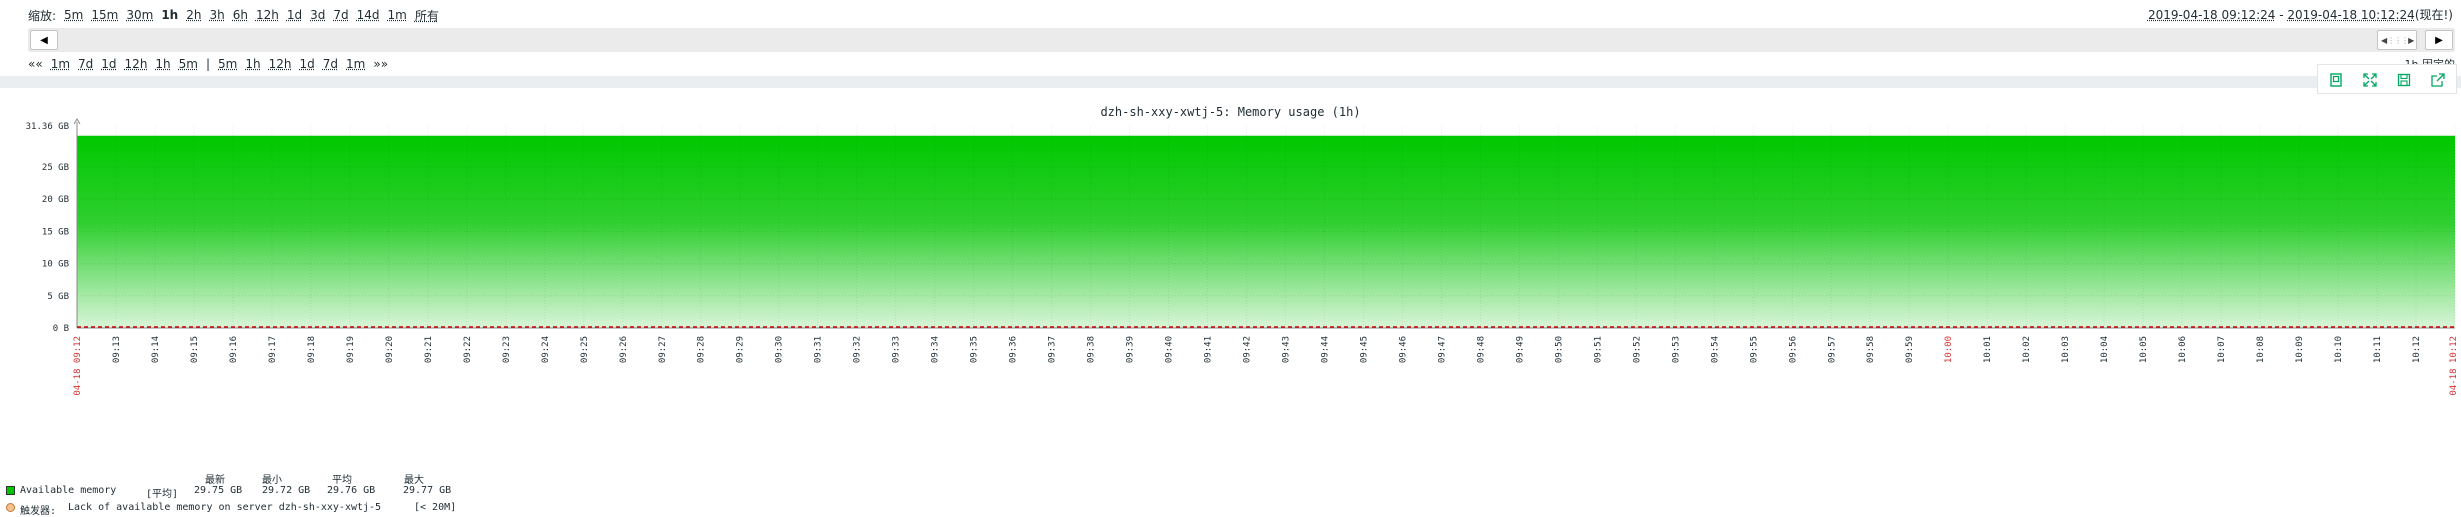 This screenshot has width=2461, height=517. I want to click on legend-header-avg: 平均, so click(342, 480).